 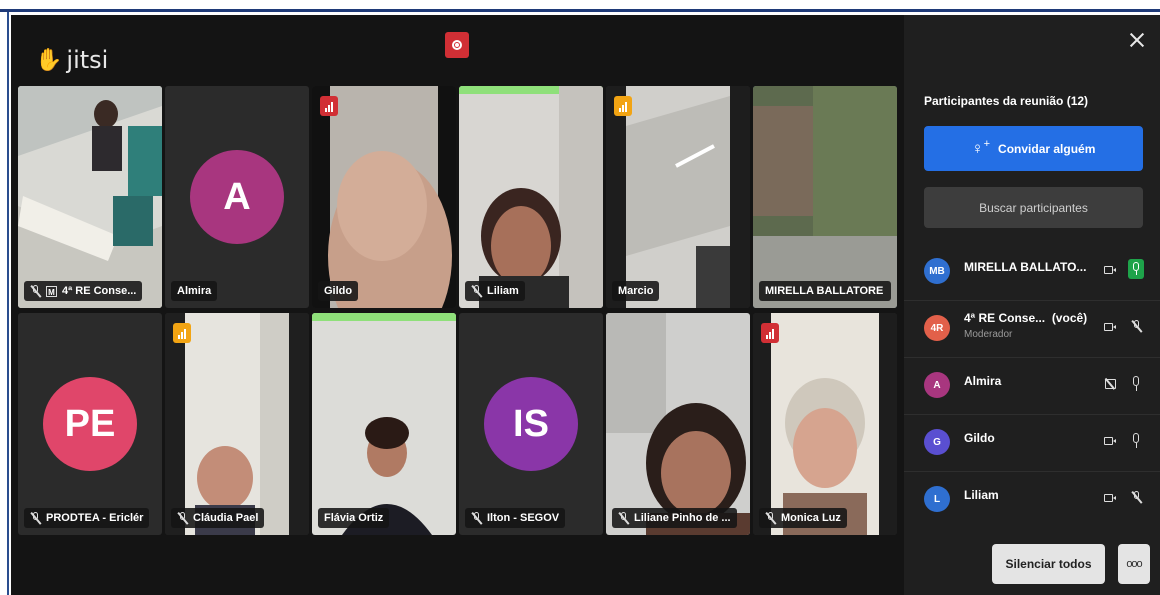 What do you see at coordinates (1134, 564) in the screenshot?
I see `more-options-button: ooo` at bounding box center [1134, 564].